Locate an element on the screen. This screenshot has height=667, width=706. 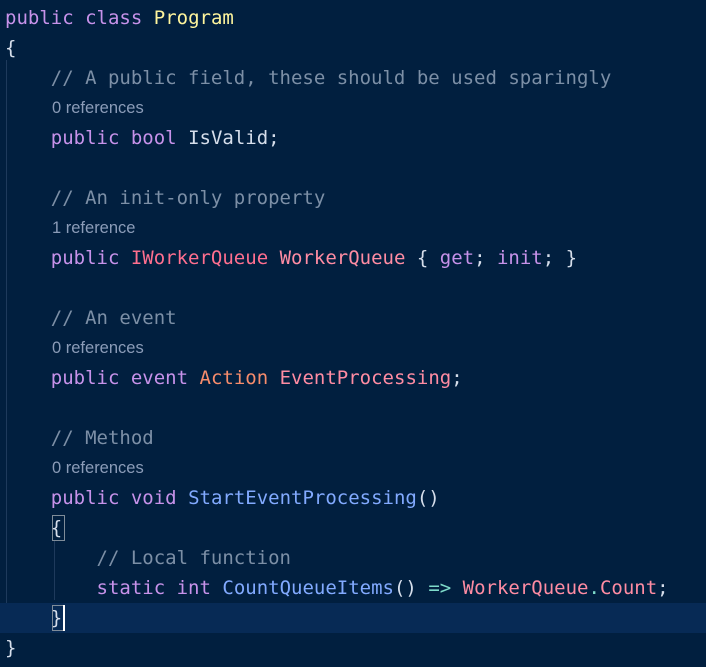
code-token: // An event is located at coordinates (113, 318).